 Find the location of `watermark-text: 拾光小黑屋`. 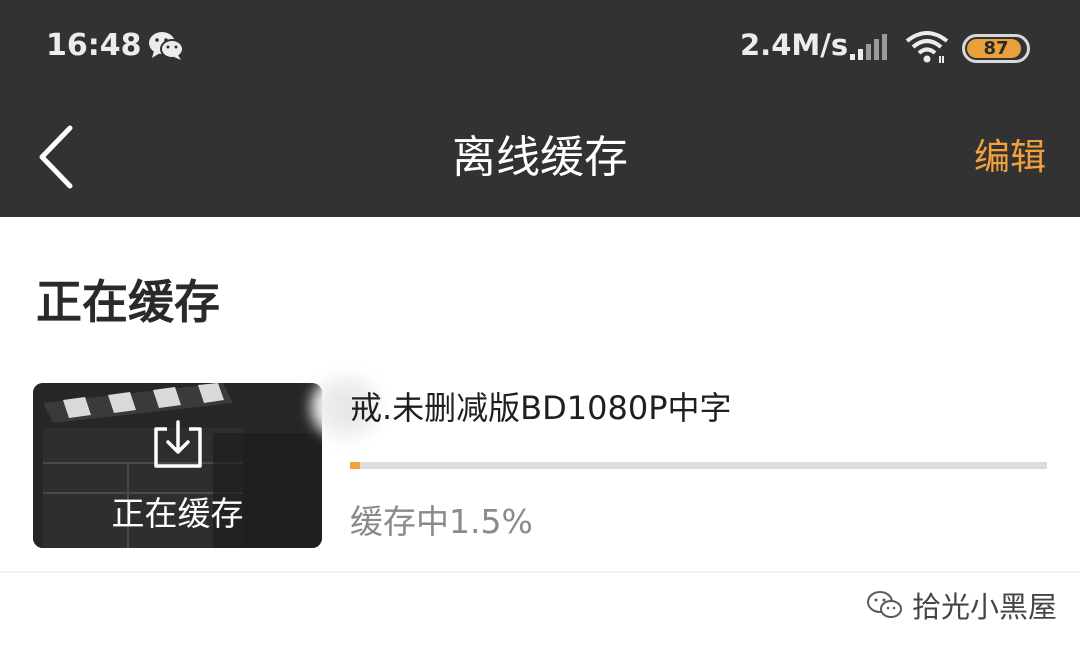

watermark-text: 拾光小黑屋 is located at coordinates (985, 607).